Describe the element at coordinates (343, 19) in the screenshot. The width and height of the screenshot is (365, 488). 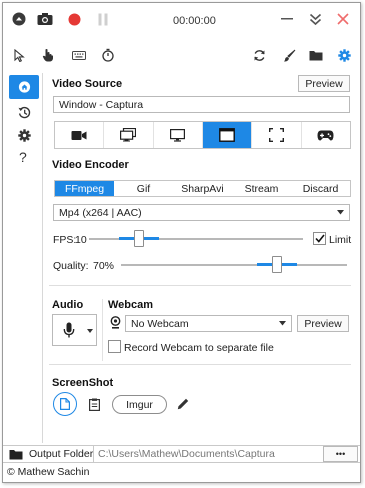
I see `close-icon` at that location.